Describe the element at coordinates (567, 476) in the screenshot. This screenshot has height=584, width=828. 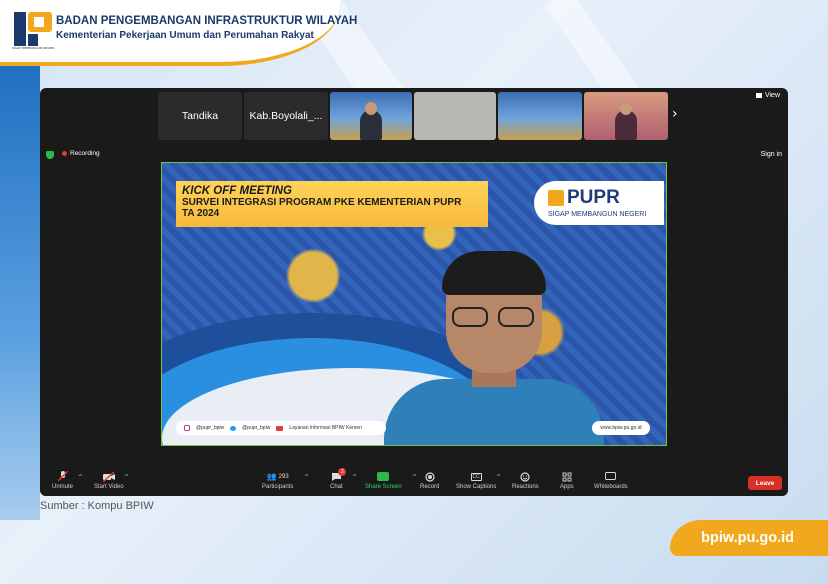
I see `apps-icon` at that location.